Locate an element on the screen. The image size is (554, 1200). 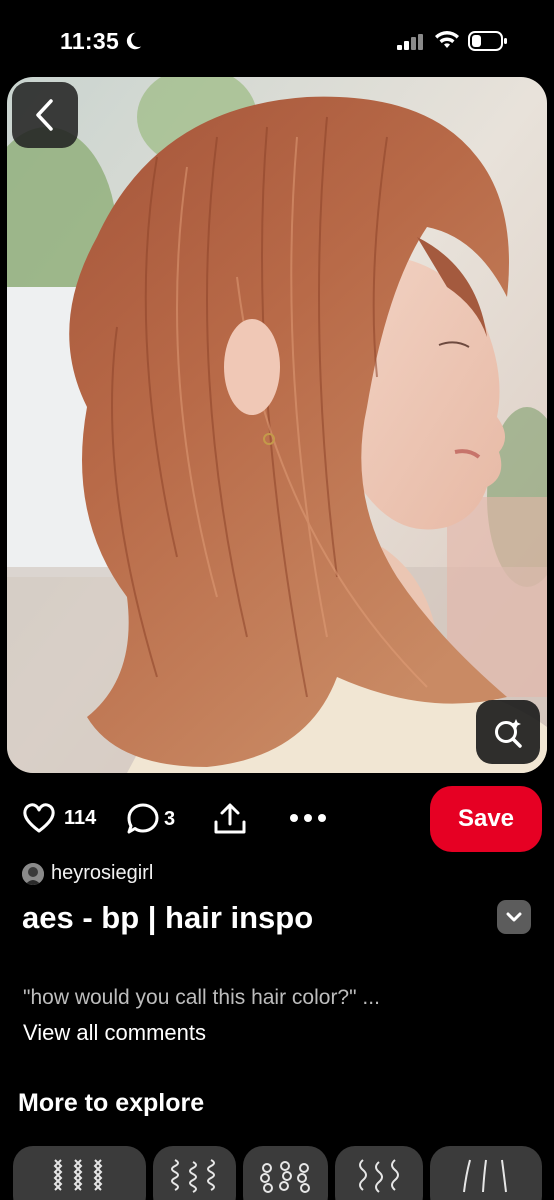
wifi-icon is located at coordinates (447, 39).